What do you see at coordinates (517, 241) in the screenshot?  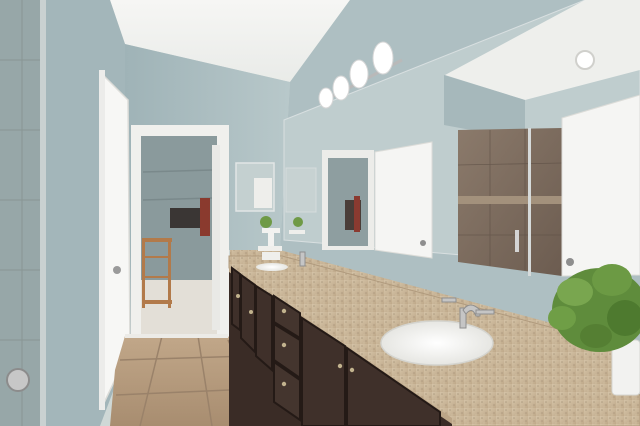 I see `mirror-shower-handle` at bounding box center [517, 241].